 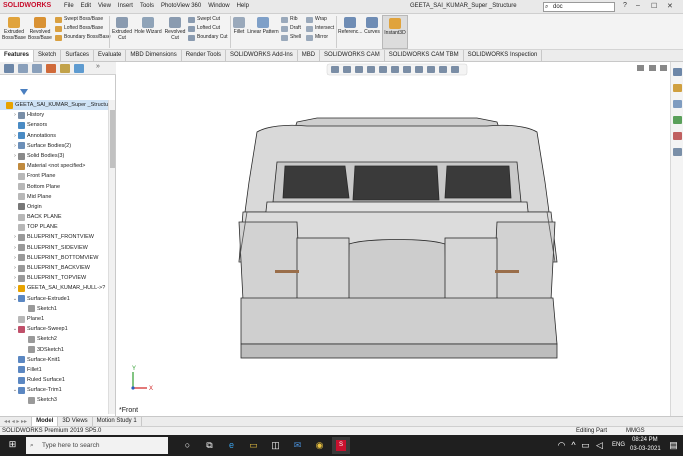 What do you see at coordinates (239, 26) in the screenshot?
I see `fillet-button: Fillet` at bounding box center [239, 26].